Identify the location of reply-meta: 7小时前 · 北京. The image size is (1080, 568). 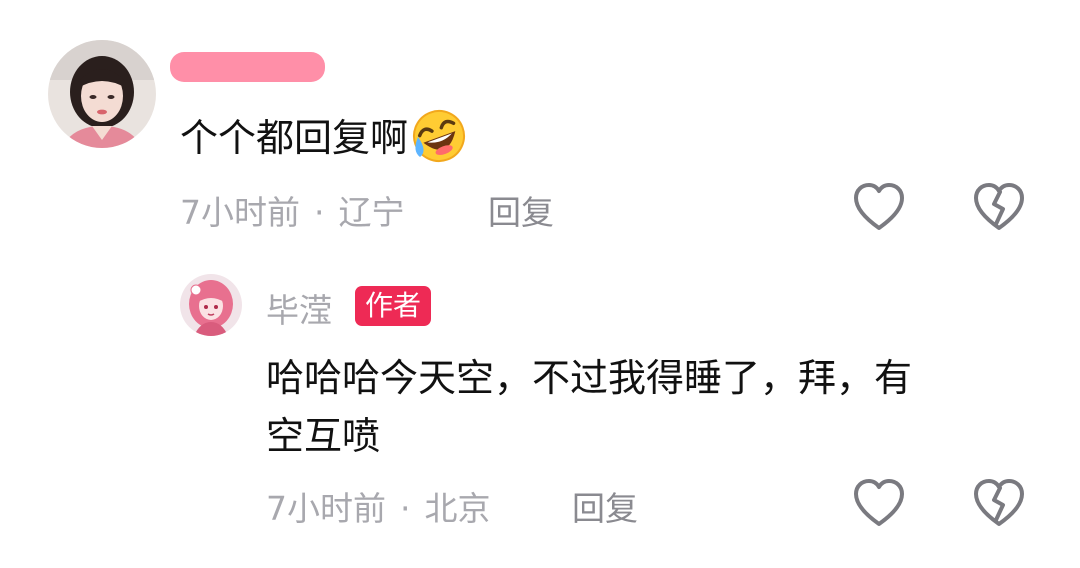
(378, 506).